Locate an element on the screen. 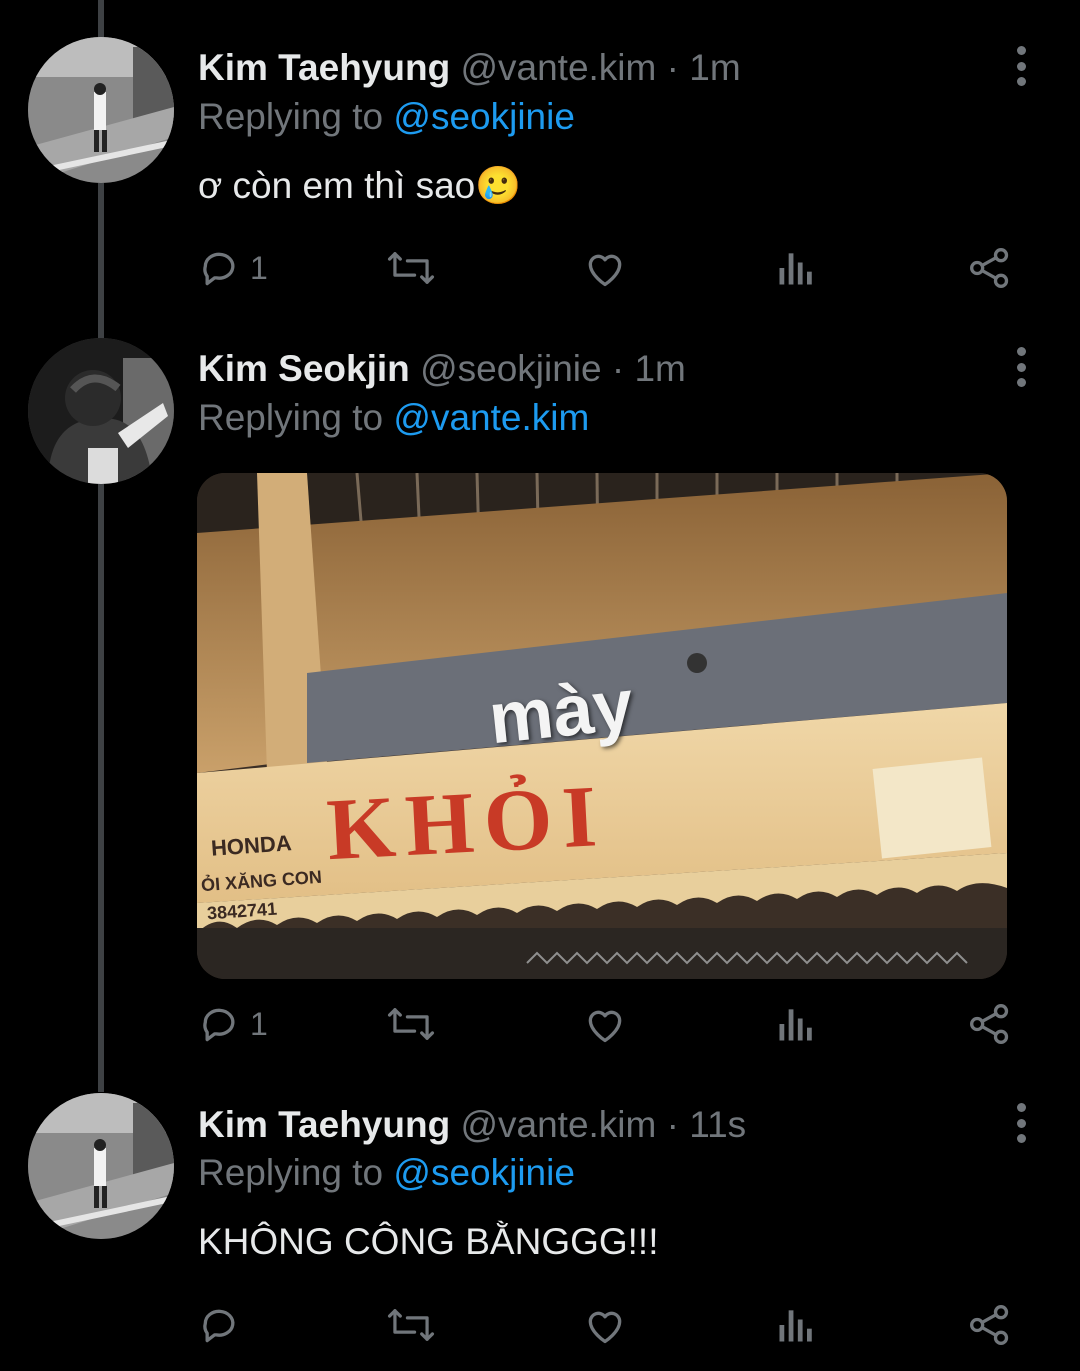 The image size is (1080, 1371). share-button is located at coordinates (990, 1325).